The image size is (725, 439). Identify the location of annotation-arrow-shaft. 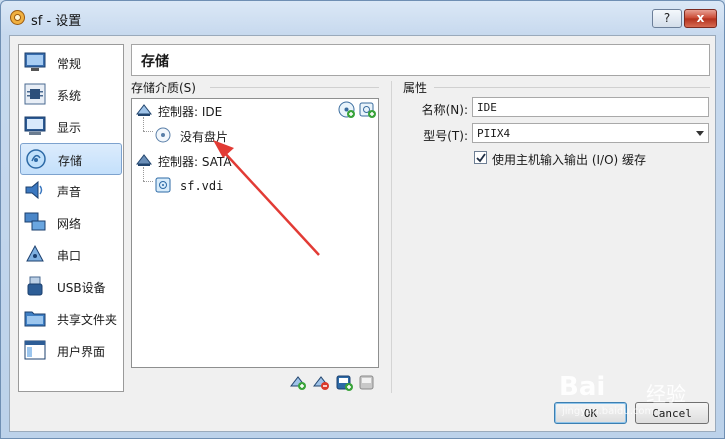
(271, 203).